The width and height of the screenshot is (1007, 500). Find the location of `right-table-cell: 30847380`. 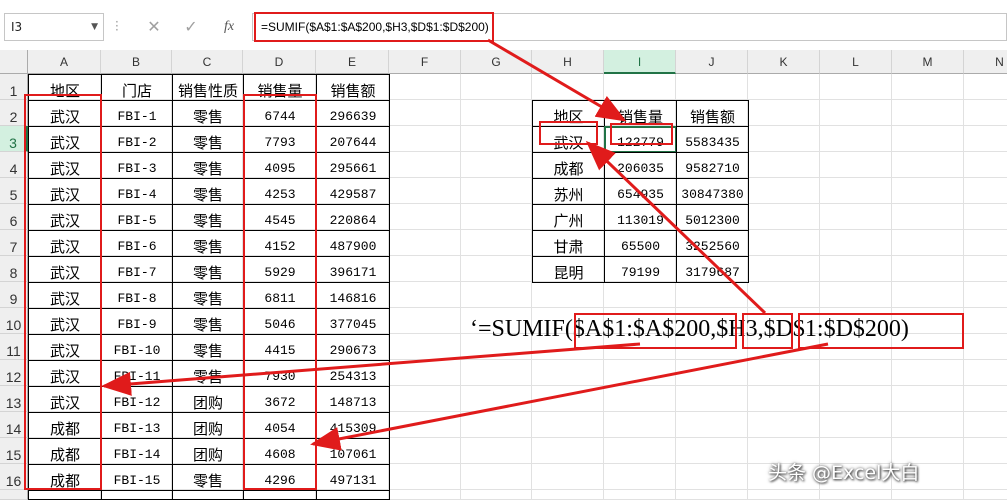

right-table-cell: 30847380 is located at coordinates (712, 191).